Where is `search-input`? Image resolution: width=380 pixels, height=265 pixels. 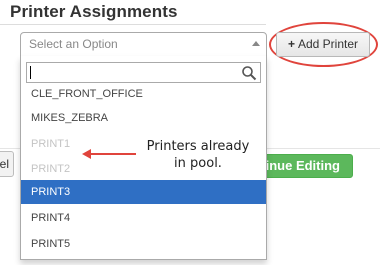
search-input is located at coordinates (143, 72).